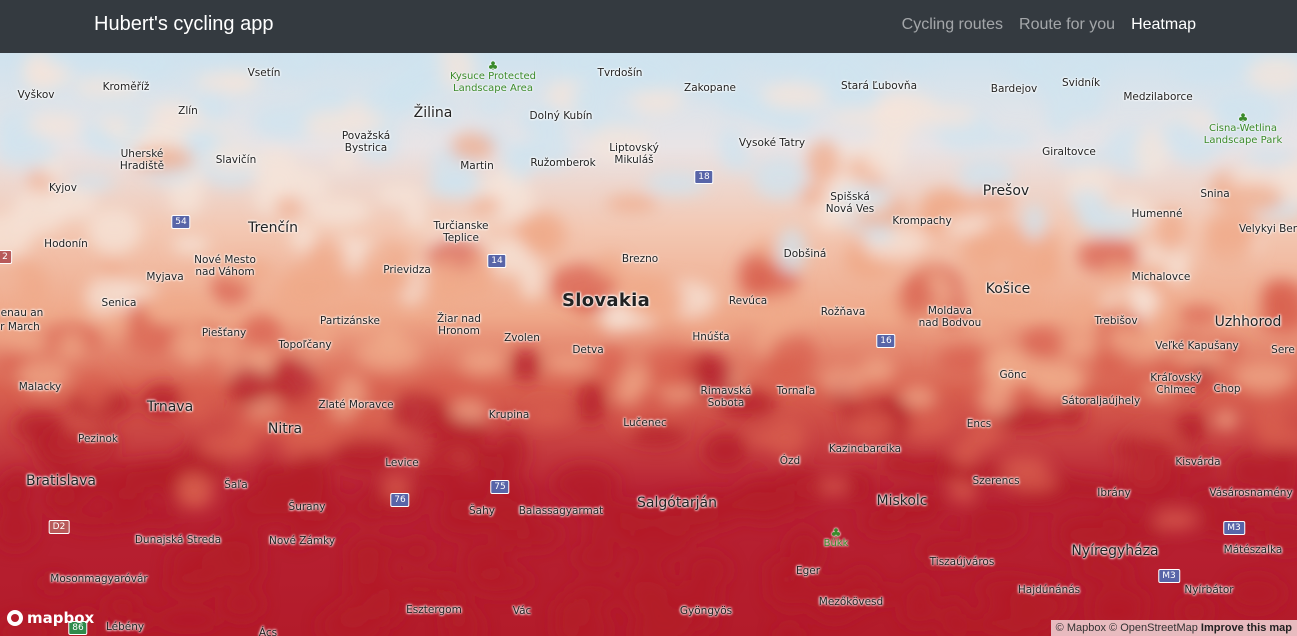  Describe the element at coordinates (1248, 322) in the screenshot. I see `city-label: Uzhhorod` at that location.